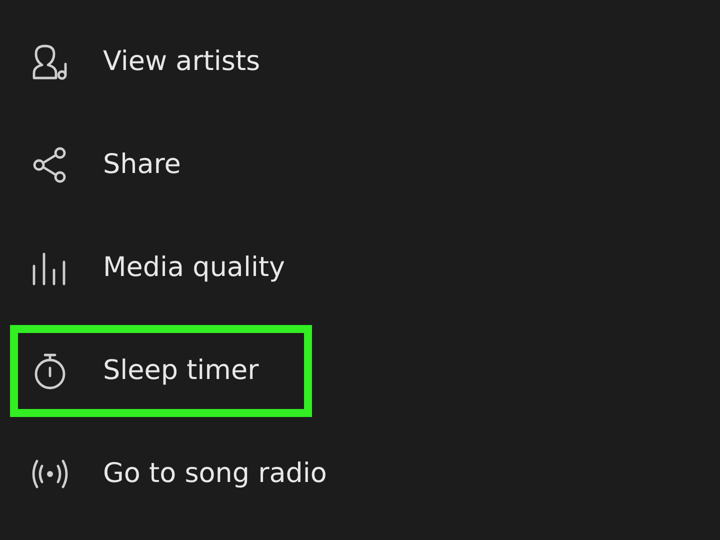  What do you see at coordinates (161, 371) in the screenshot?
I see `menu-item: Sleep timer` at bounding box center [161, 371].